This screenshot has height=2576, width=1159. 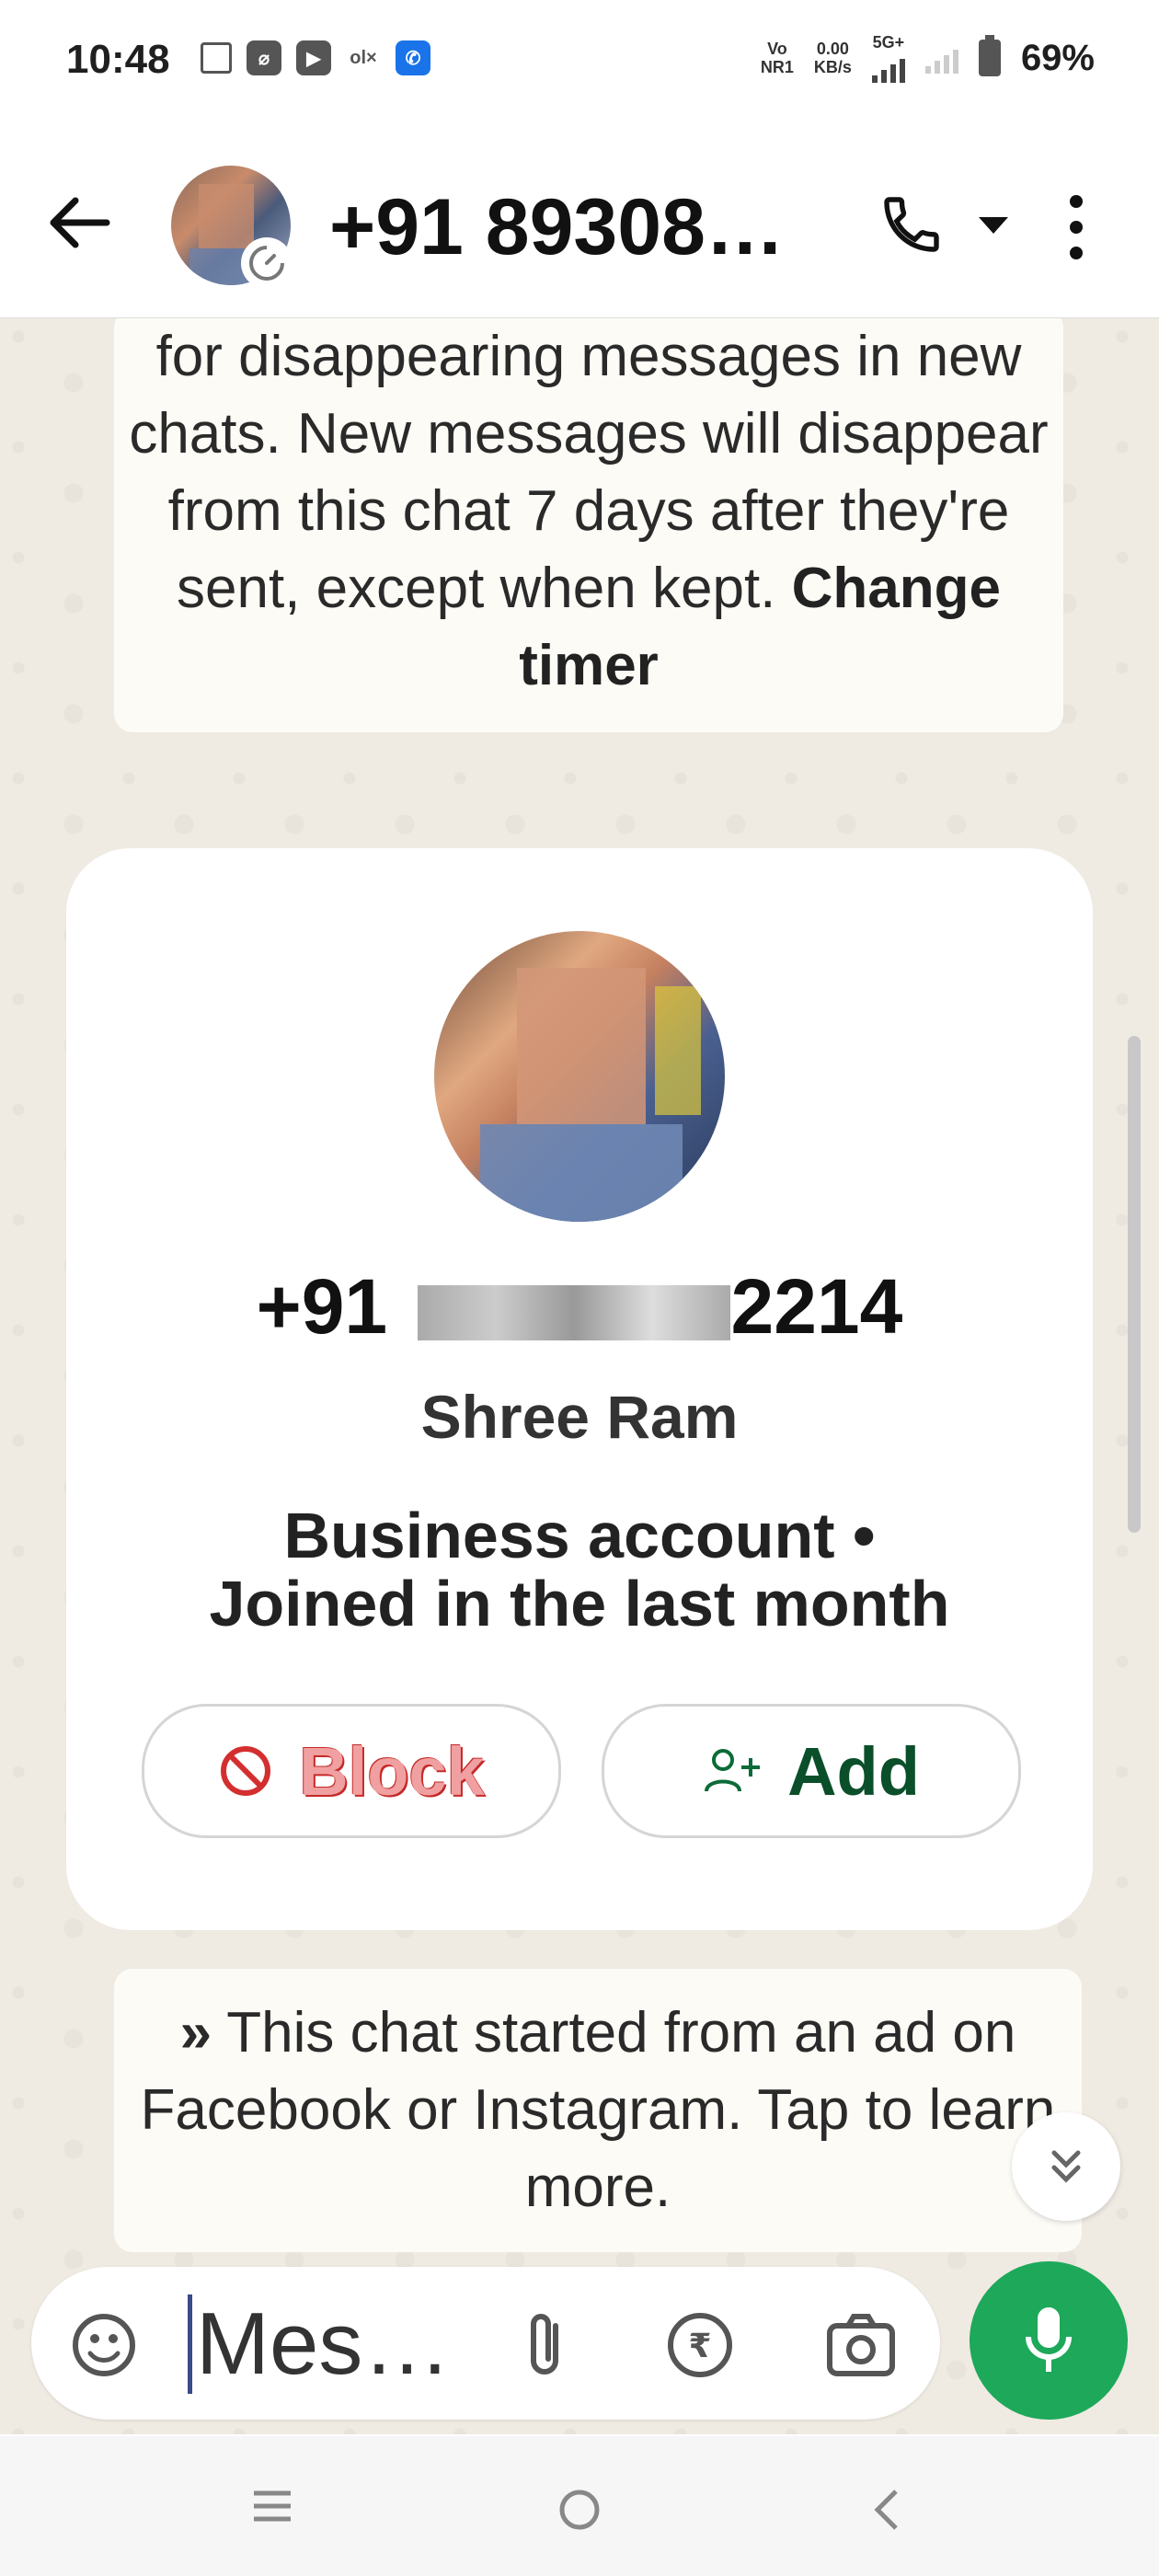 What do you see at coordinates (272, 2506) in the screenshot?
I see `recent-apps-icon` at bounding box center [272, 2506].